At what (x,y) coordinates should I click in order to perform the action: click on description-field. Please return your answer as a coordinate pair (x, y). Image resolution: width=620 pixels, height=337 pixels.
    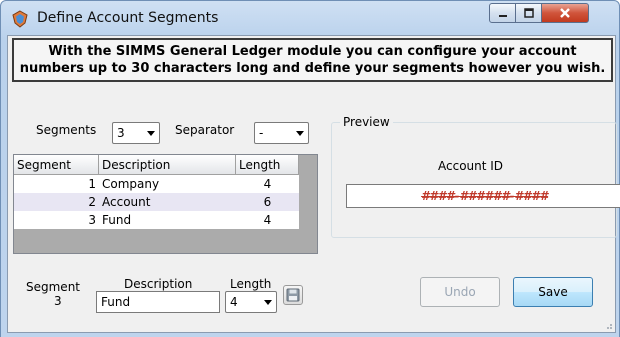
    Looking at the image, I should click on (158, 302).